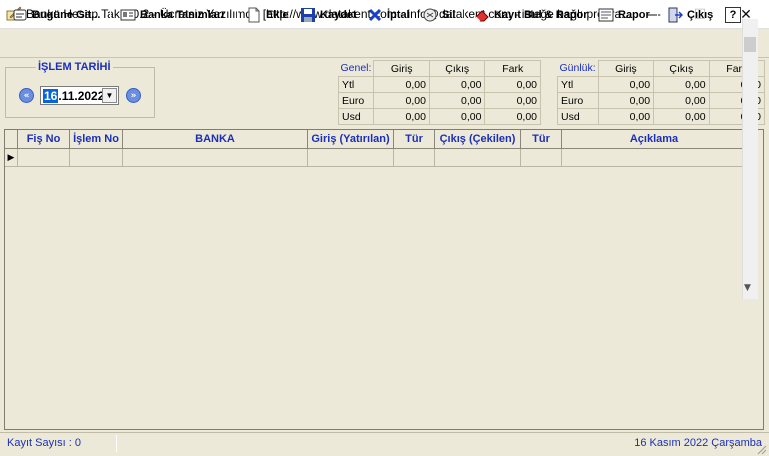 This screenshot has width=769, height=456. What do you see at coordinates (26, 95) in the screenshot?
I see `previous-day-button: «` at bounding box center [26, 95].